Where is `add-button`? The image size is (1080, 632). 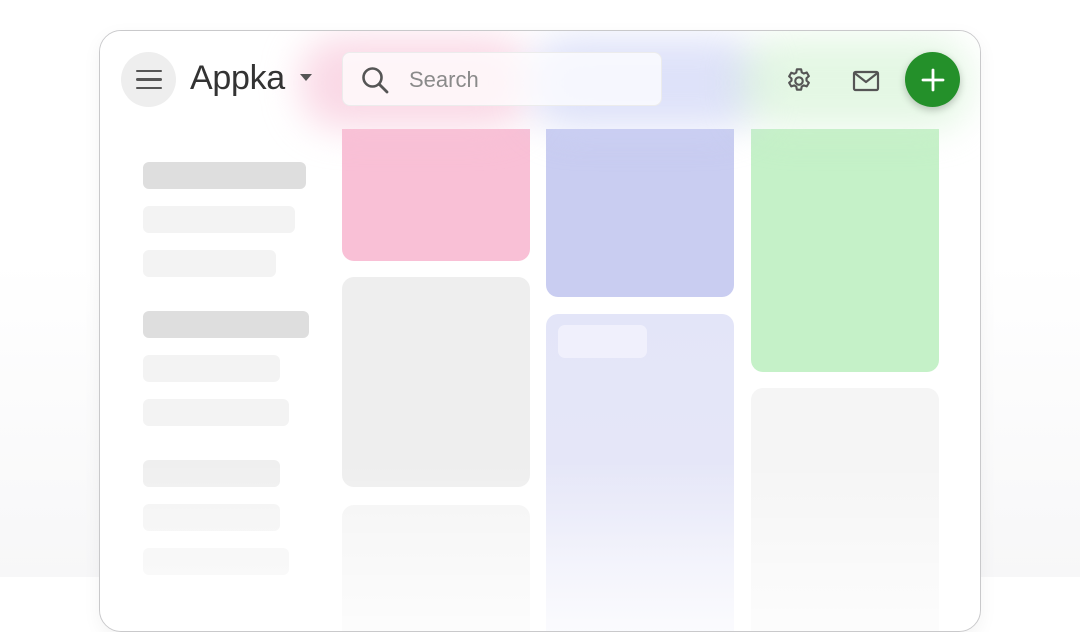
add-button is located at coordinates (932, 79).